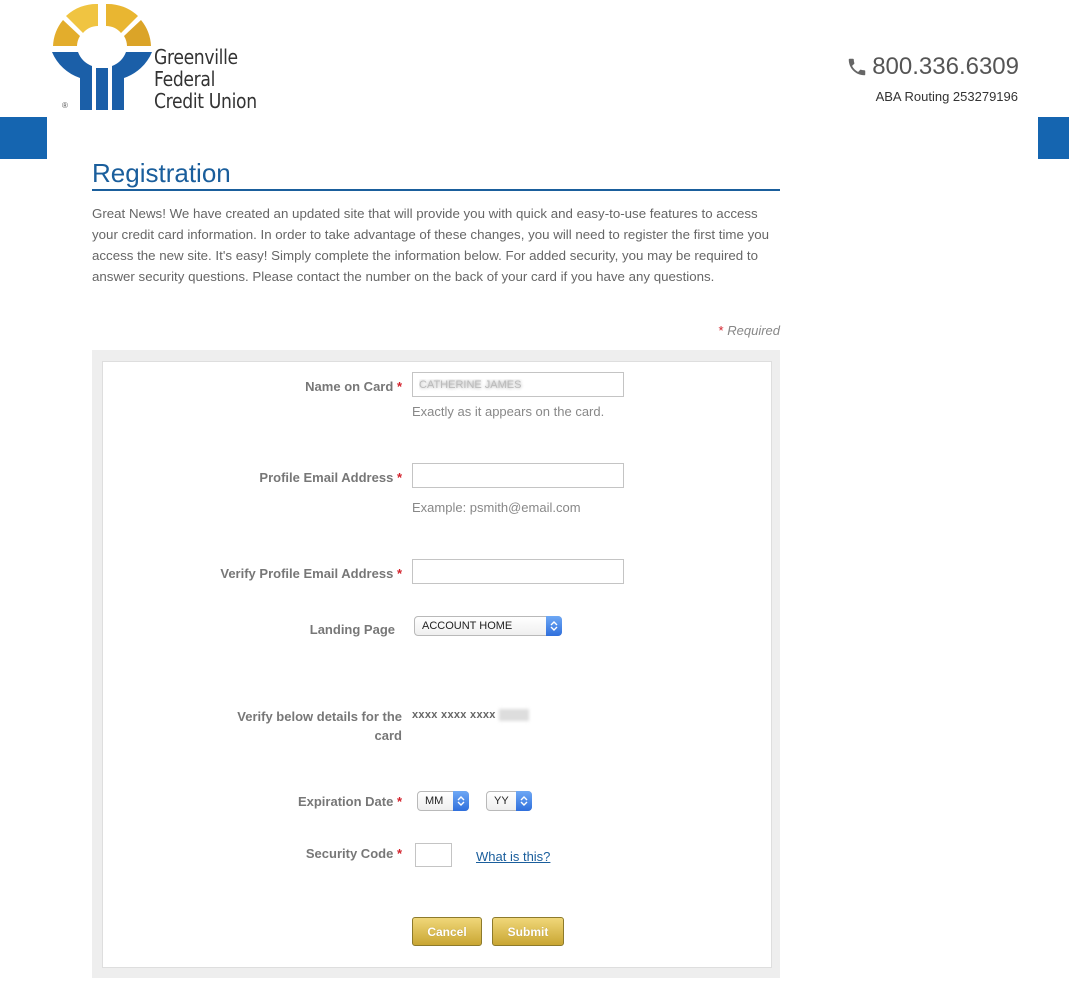 The height and width of the screenshot is (1000, 1069). I want to click on security-code-label-text: Security Code, so click(349, 853).